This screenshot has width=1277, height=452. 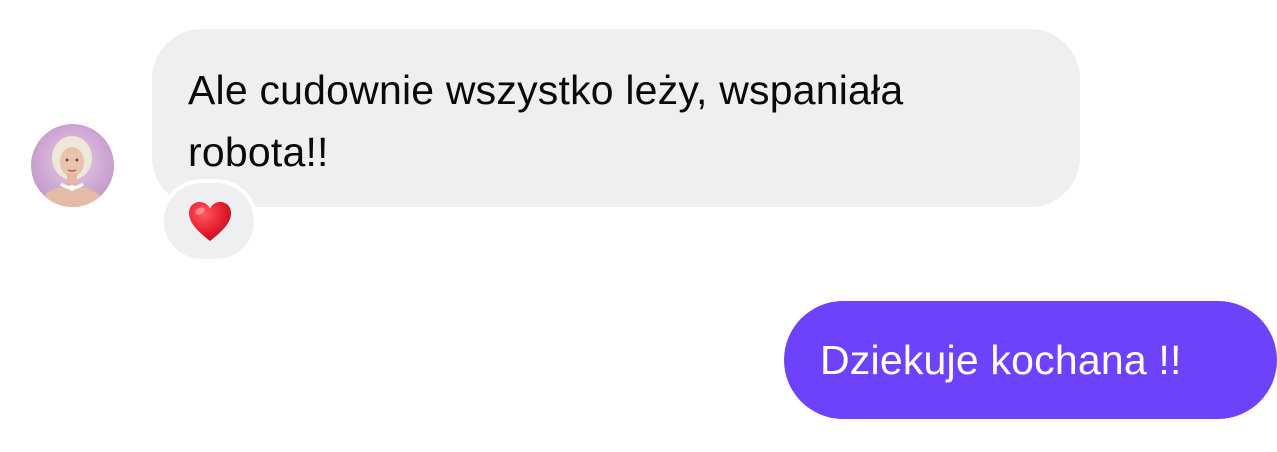 I want to click on message-reaction, so click(x=209, y=221).